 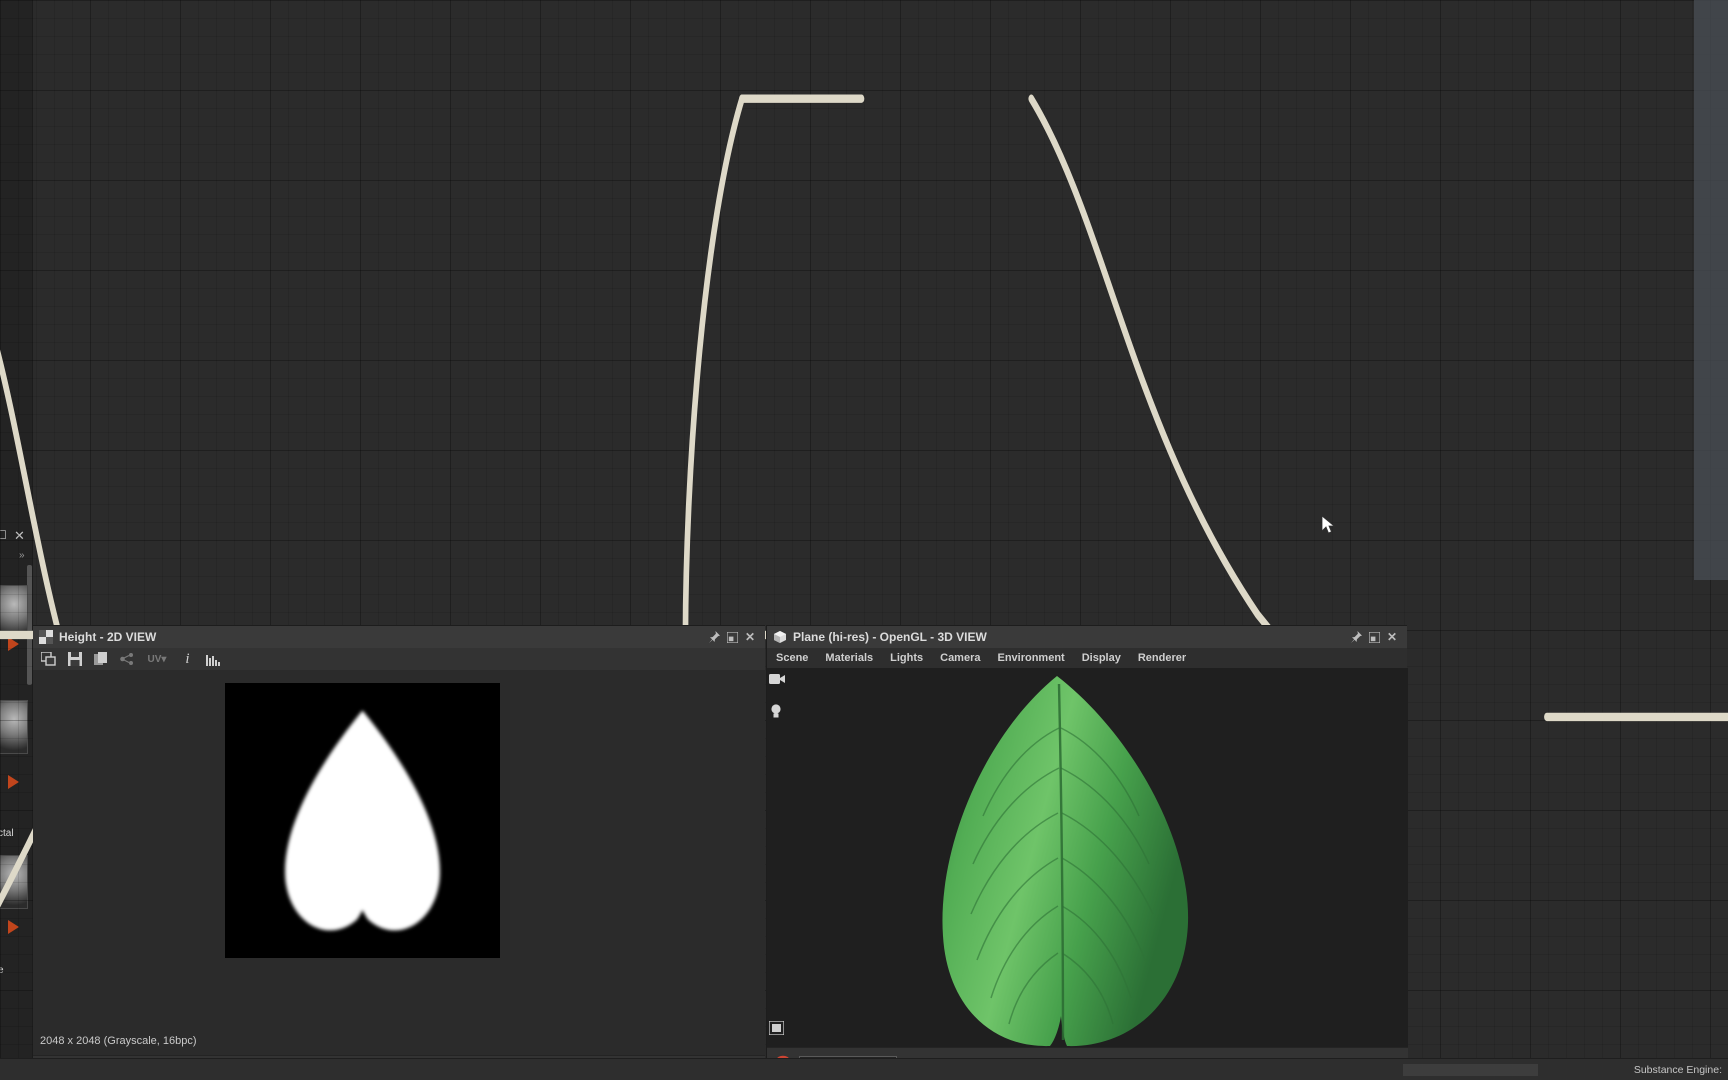 I want to click on copy-icon, so click(x=100, y=659).